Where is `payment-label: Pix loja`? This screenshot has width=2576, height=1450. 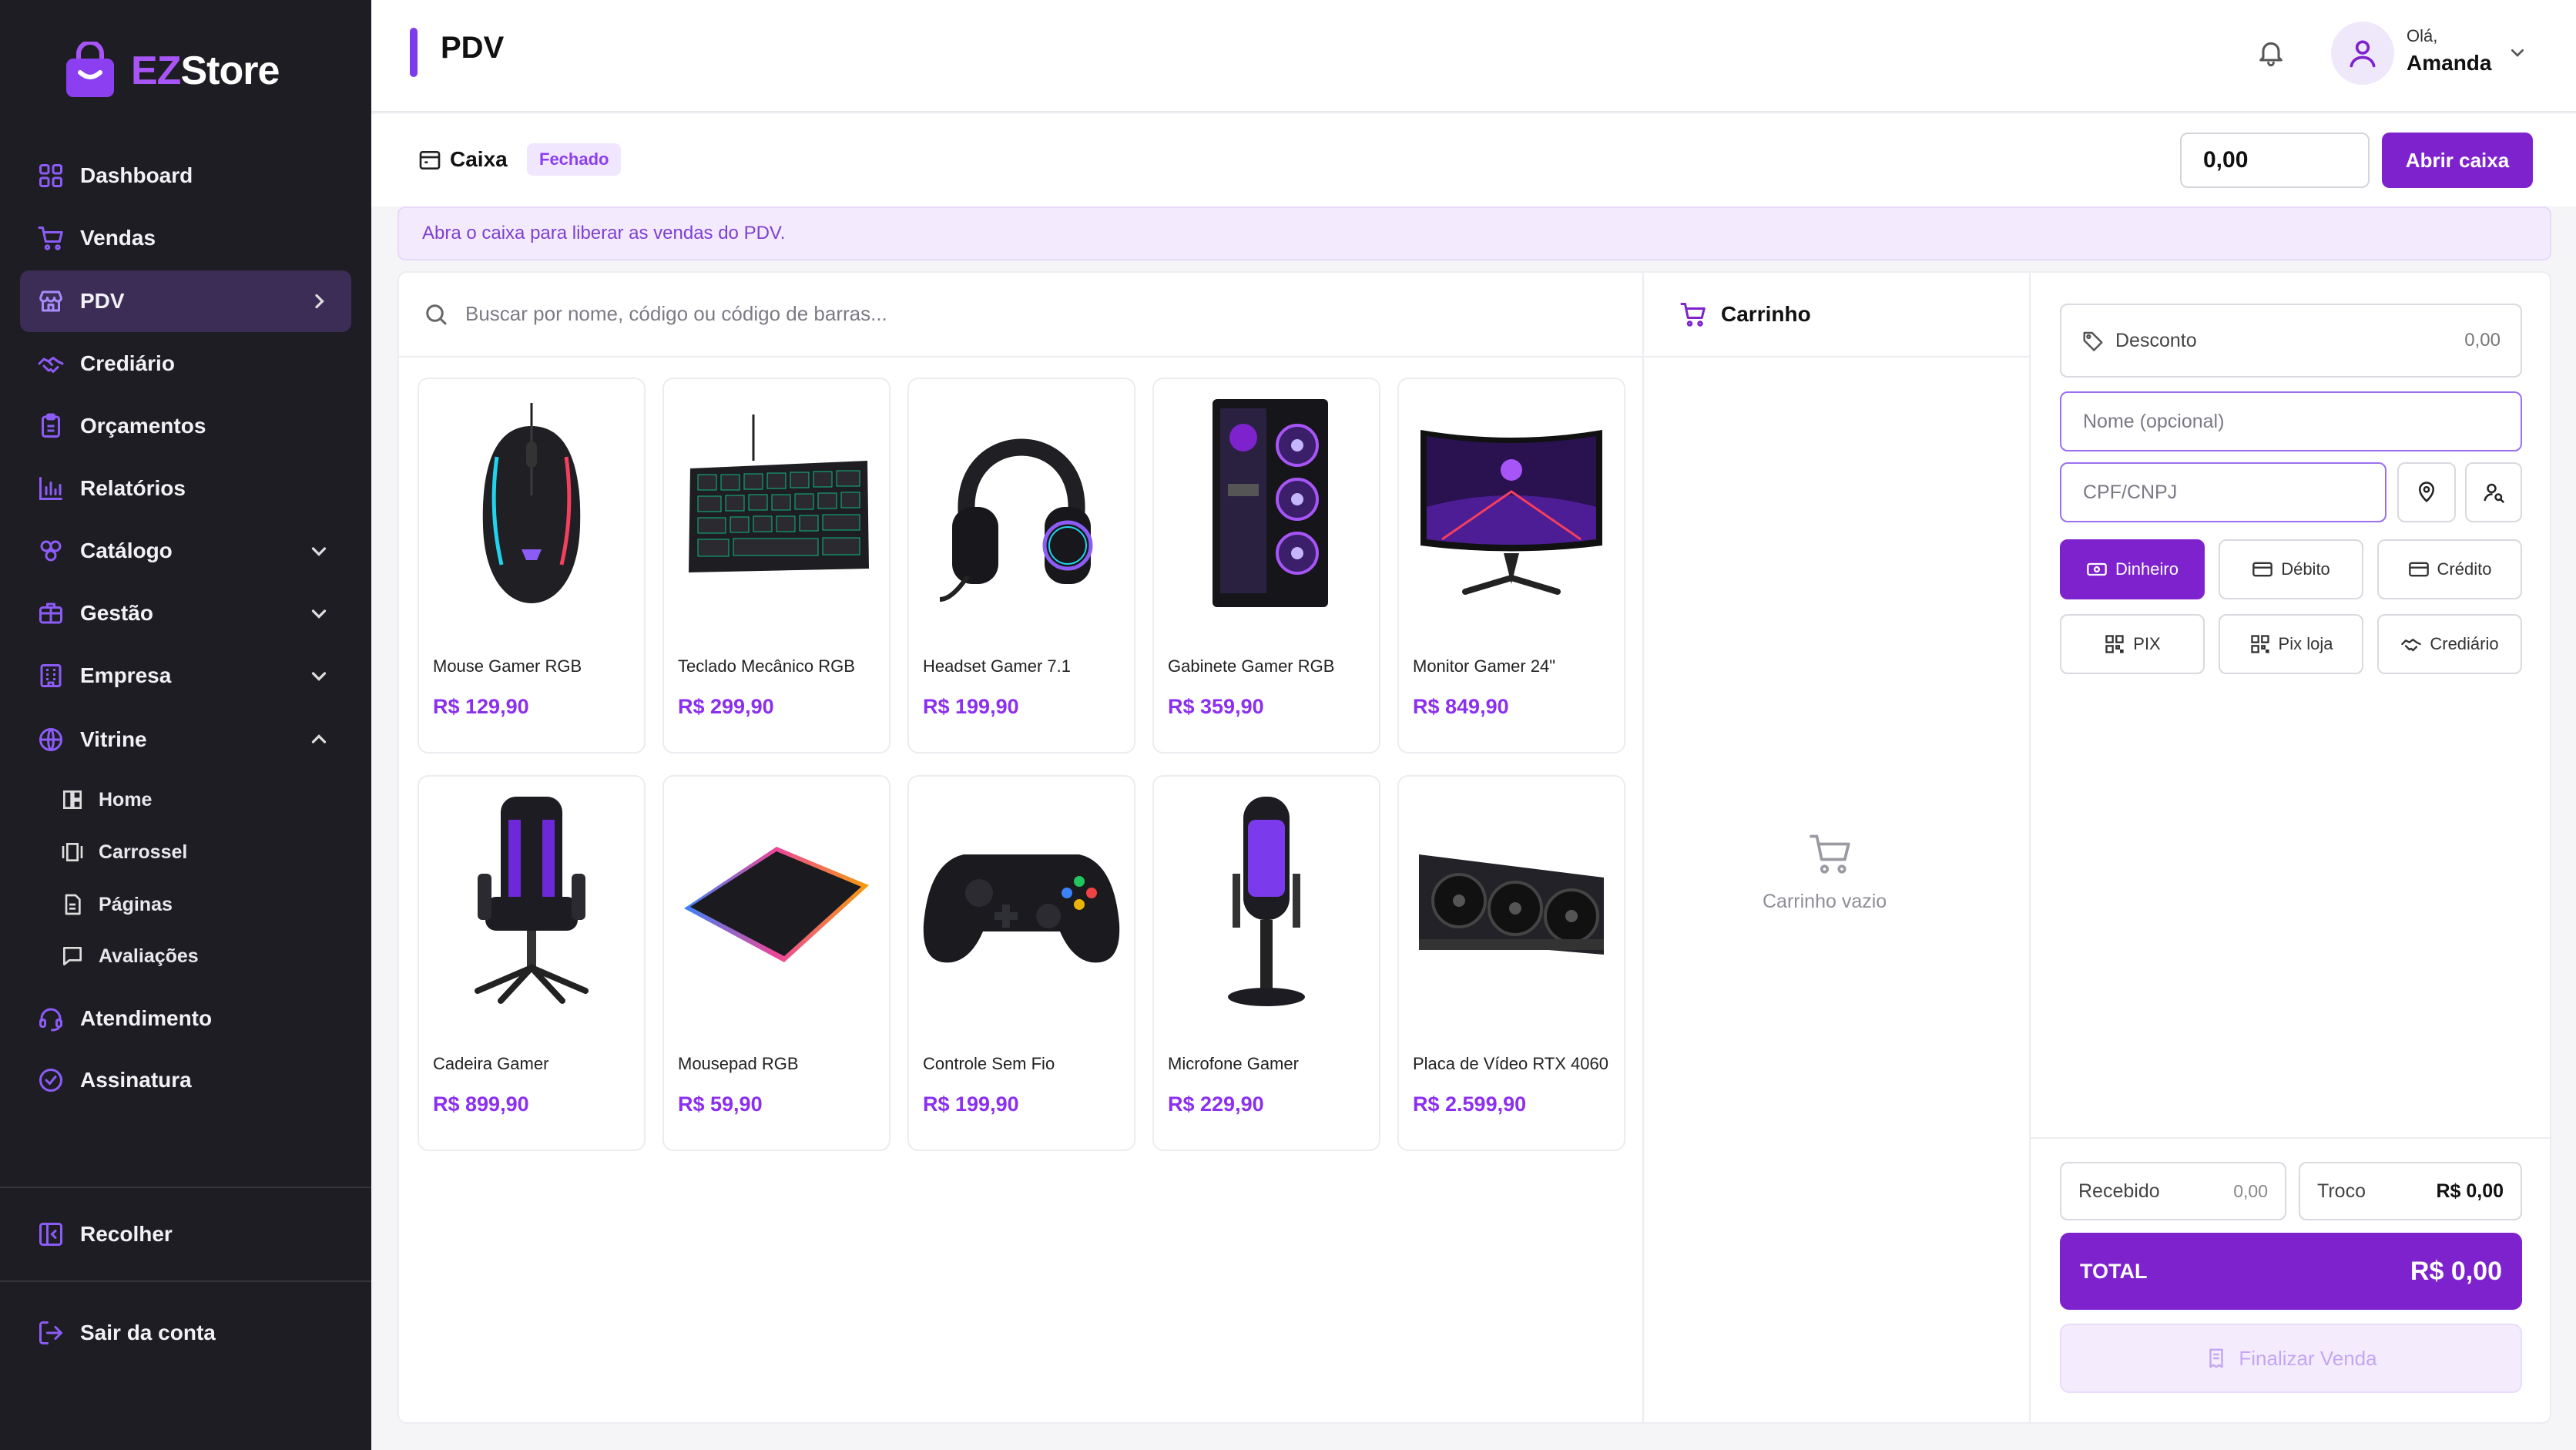 payment-label: Pix loja is located at coordinates (2305, 643).